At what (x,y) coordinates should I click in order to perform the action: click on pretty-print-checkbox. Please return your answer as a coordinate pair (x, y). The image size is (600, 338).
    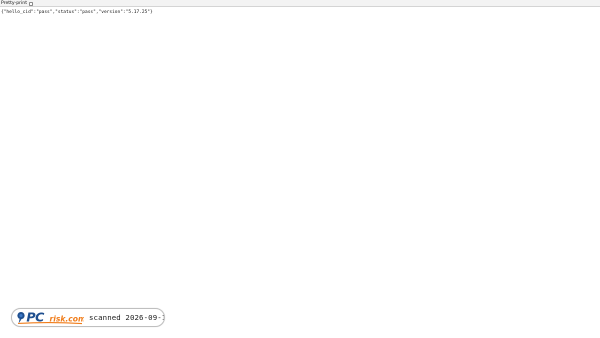
    Looking at the image, I should click on (31, 3).